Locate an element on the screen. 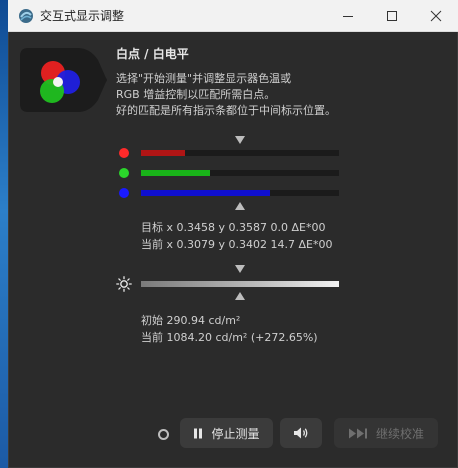 The width and height of the screenshot is (458, 468). rgb-target-marker-bottom is located at coordinates (240, 206).